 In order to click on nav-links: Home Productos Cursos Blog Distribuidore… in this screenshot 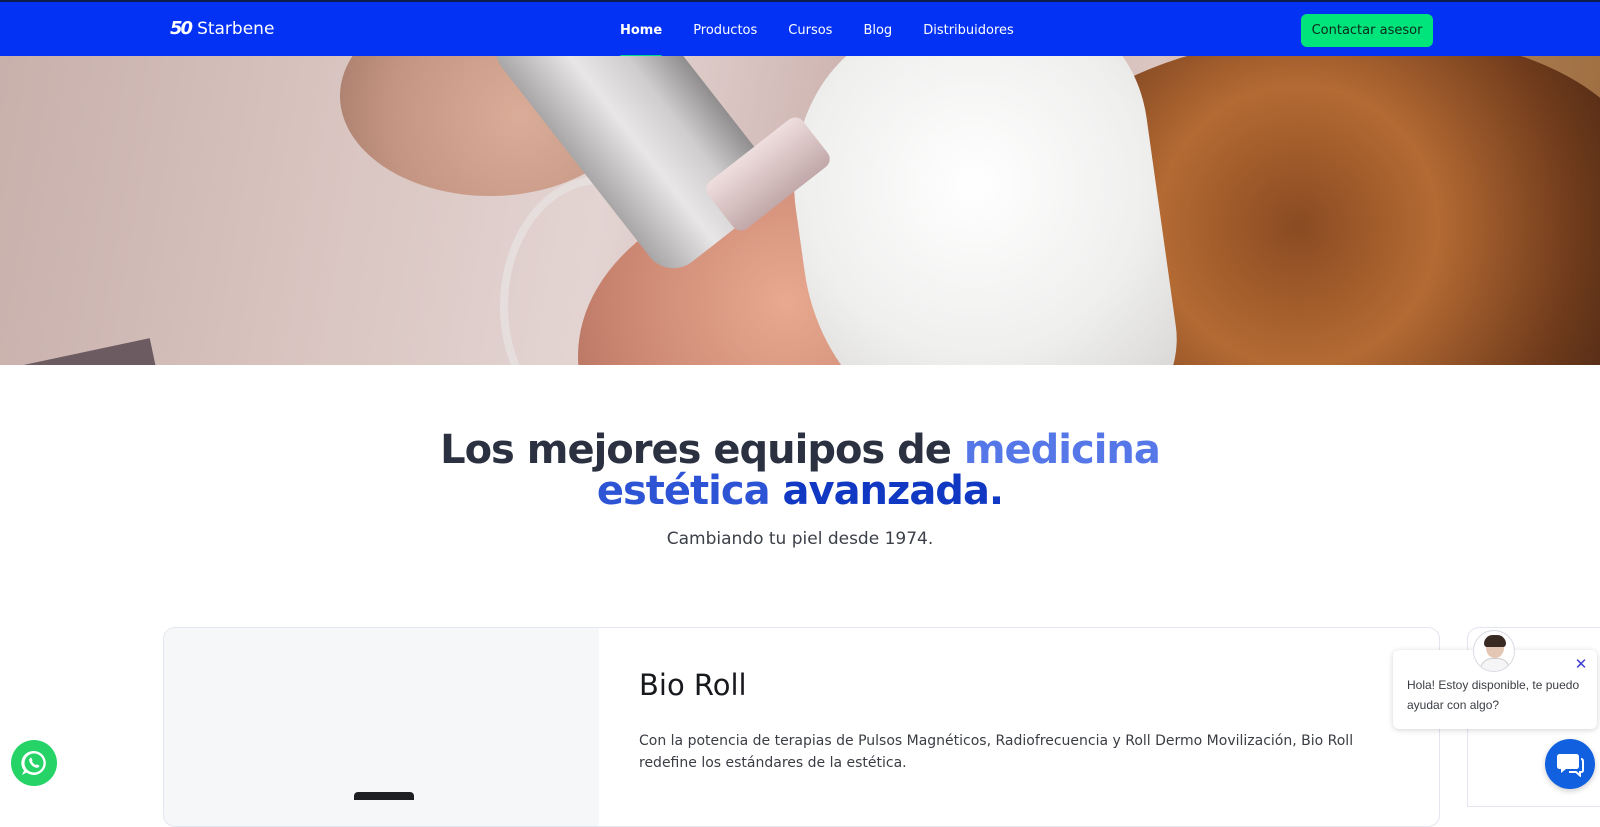, I will do `click(832, 30)`.